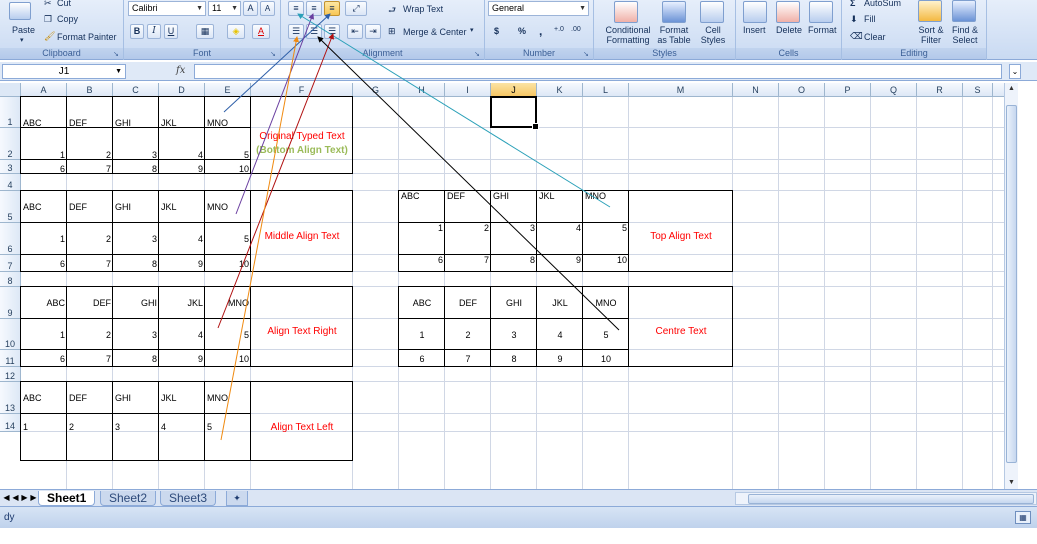 The height and width of the screenshot is (544, 1037). What do you see at coordinates (20, 11) in the screenshot?
I see `paste-icon` at bounding box center [20, 11].